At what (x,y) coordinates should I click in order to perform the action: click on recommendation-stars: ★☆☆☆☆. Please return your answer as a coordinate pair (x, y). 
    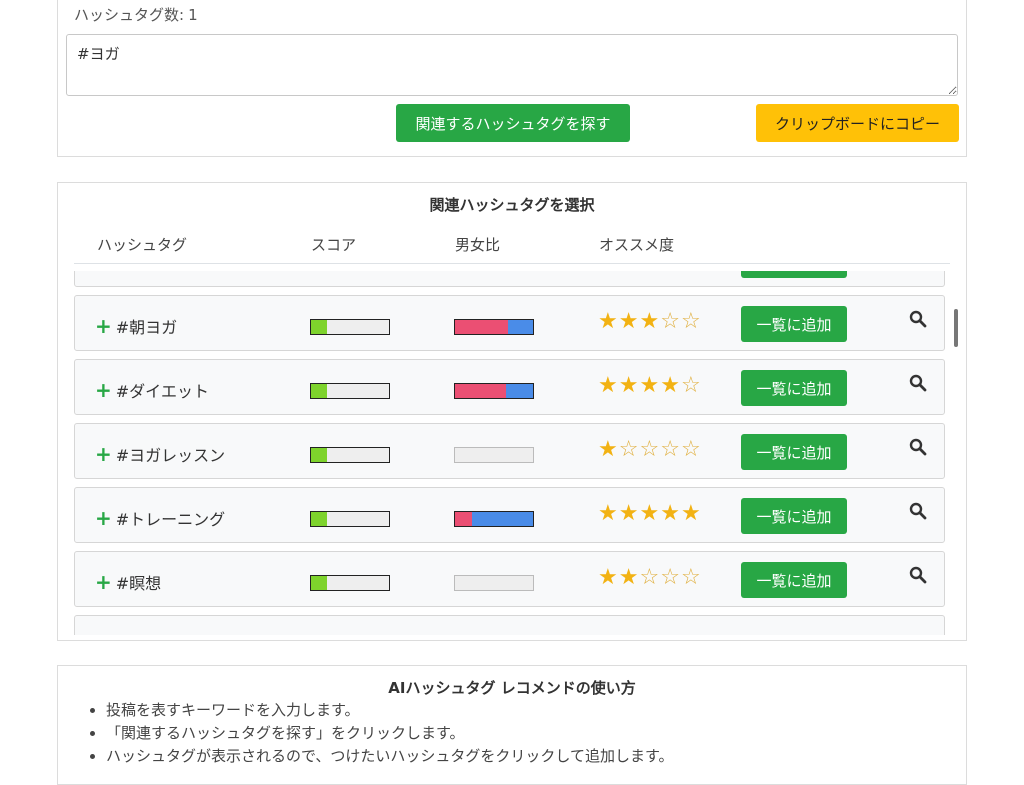
    Looking at the image, I should click on (650, 450).